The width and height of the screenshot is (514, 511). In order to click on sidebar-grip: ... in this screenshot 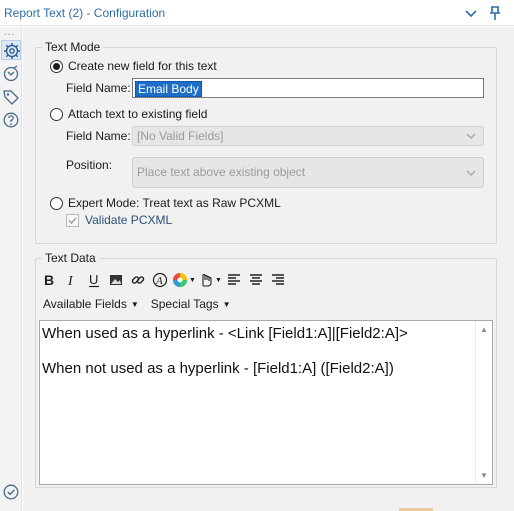, I will do `click(10, 32)`.